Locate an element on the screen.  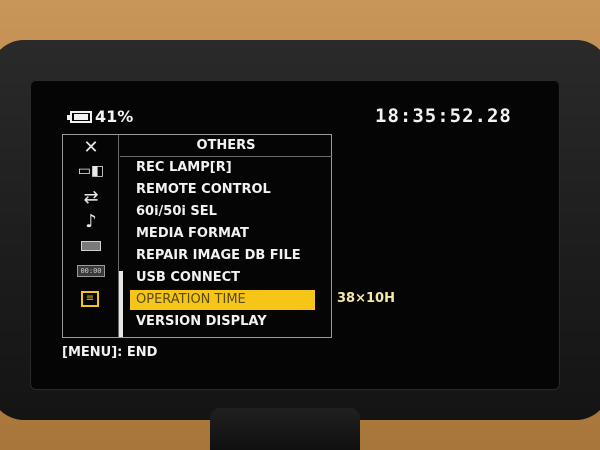
menu-category-column: ✕ ▭◧ ⇄ ♪ 00:00 ≡ is located at coordinates (91, 236).